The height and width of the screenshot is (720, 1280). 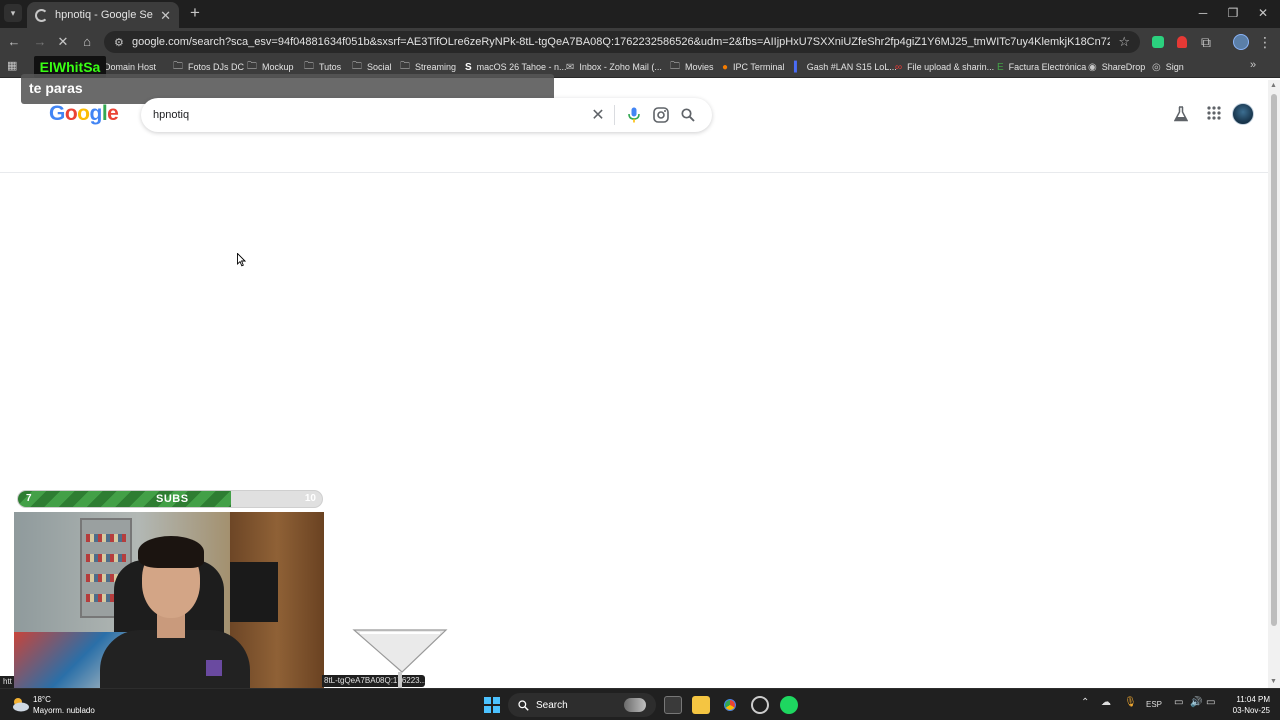 I want to click on loading-spinner-icon, so click(x=41, y=15).